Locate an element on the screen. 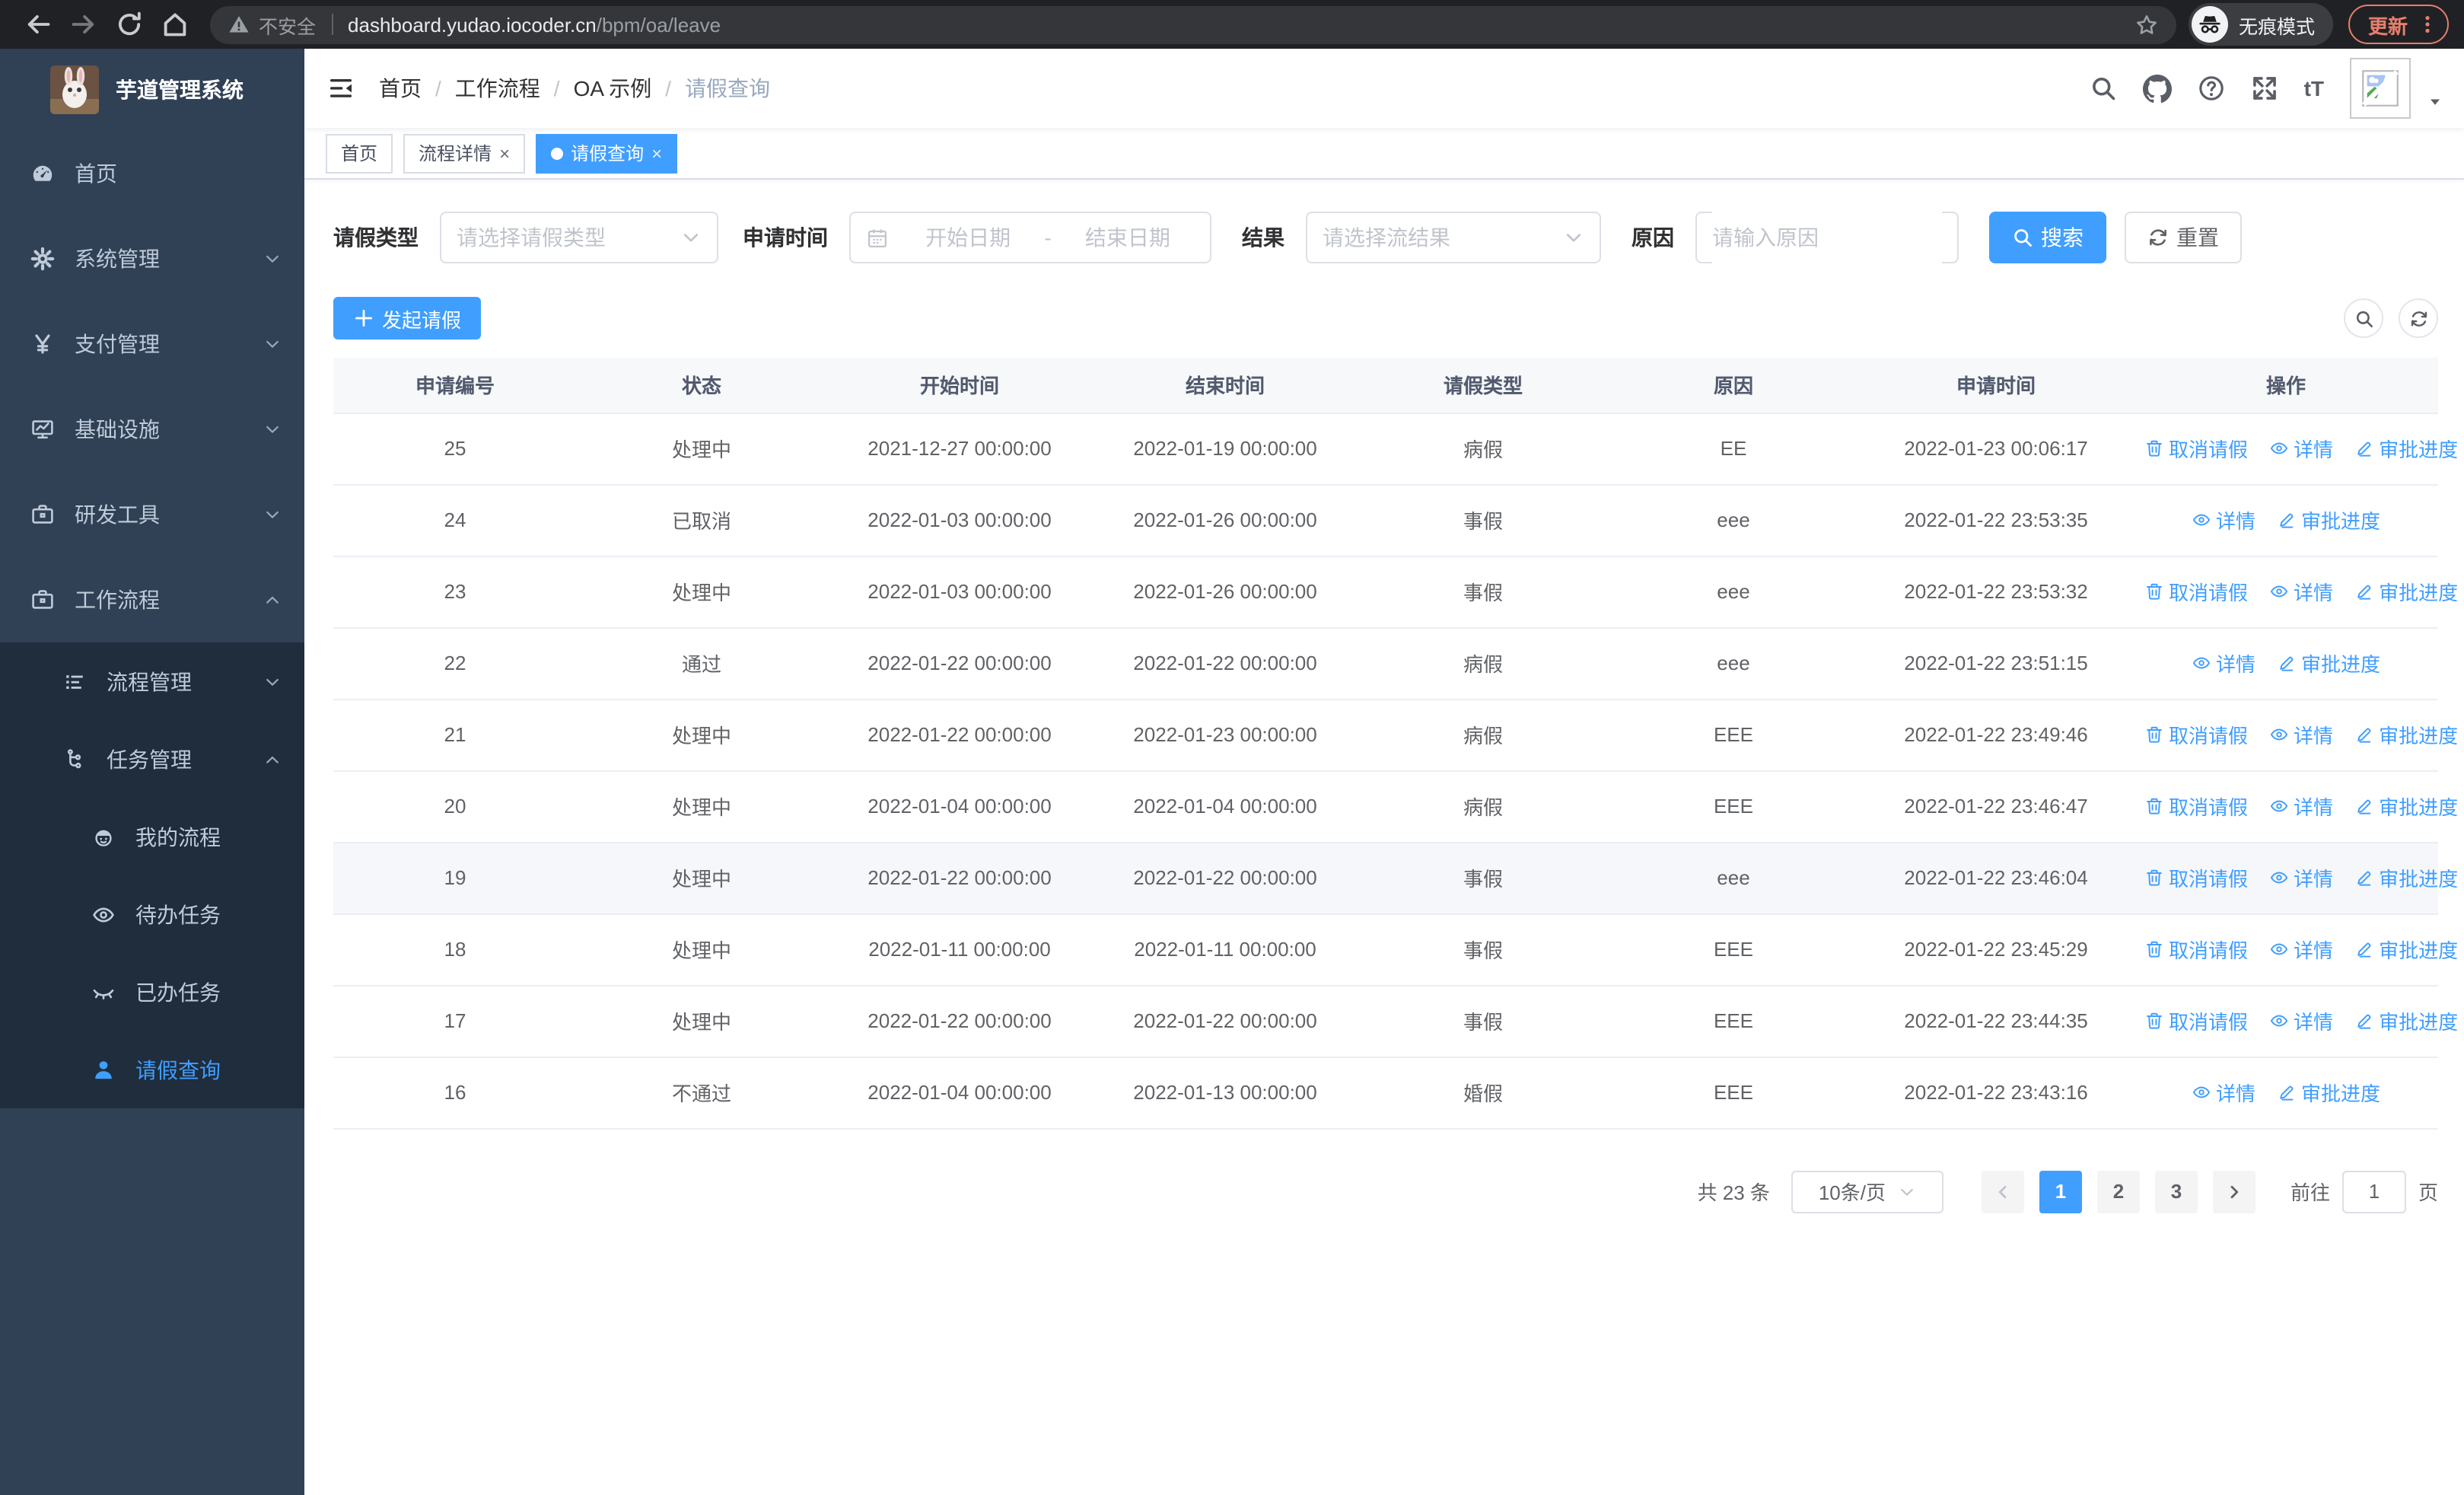 The image size is (2464, 1495). browser-reload-icon is located at coordinates (129, 25).